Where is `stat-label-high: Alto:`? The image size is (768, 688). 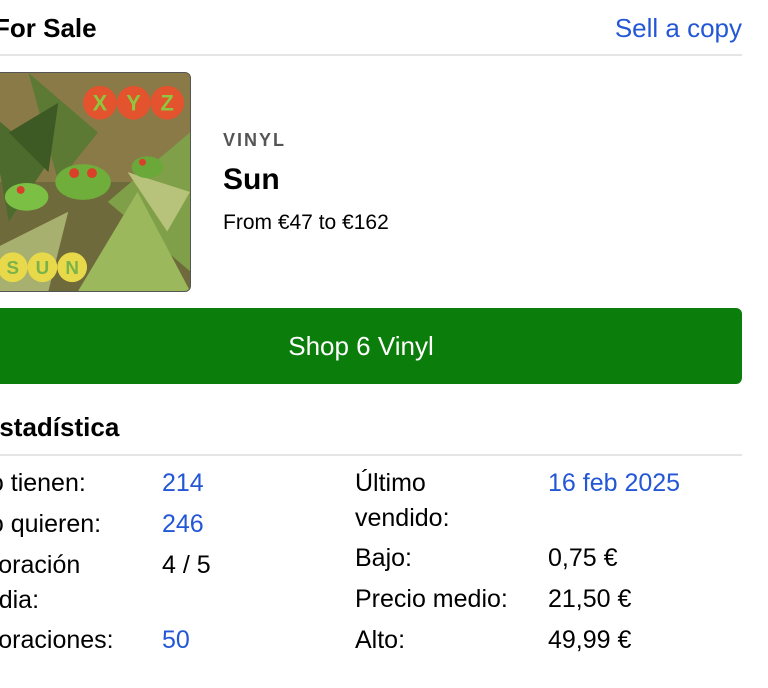
stat-label-high: Alto: is located at coordinates (380, 640).